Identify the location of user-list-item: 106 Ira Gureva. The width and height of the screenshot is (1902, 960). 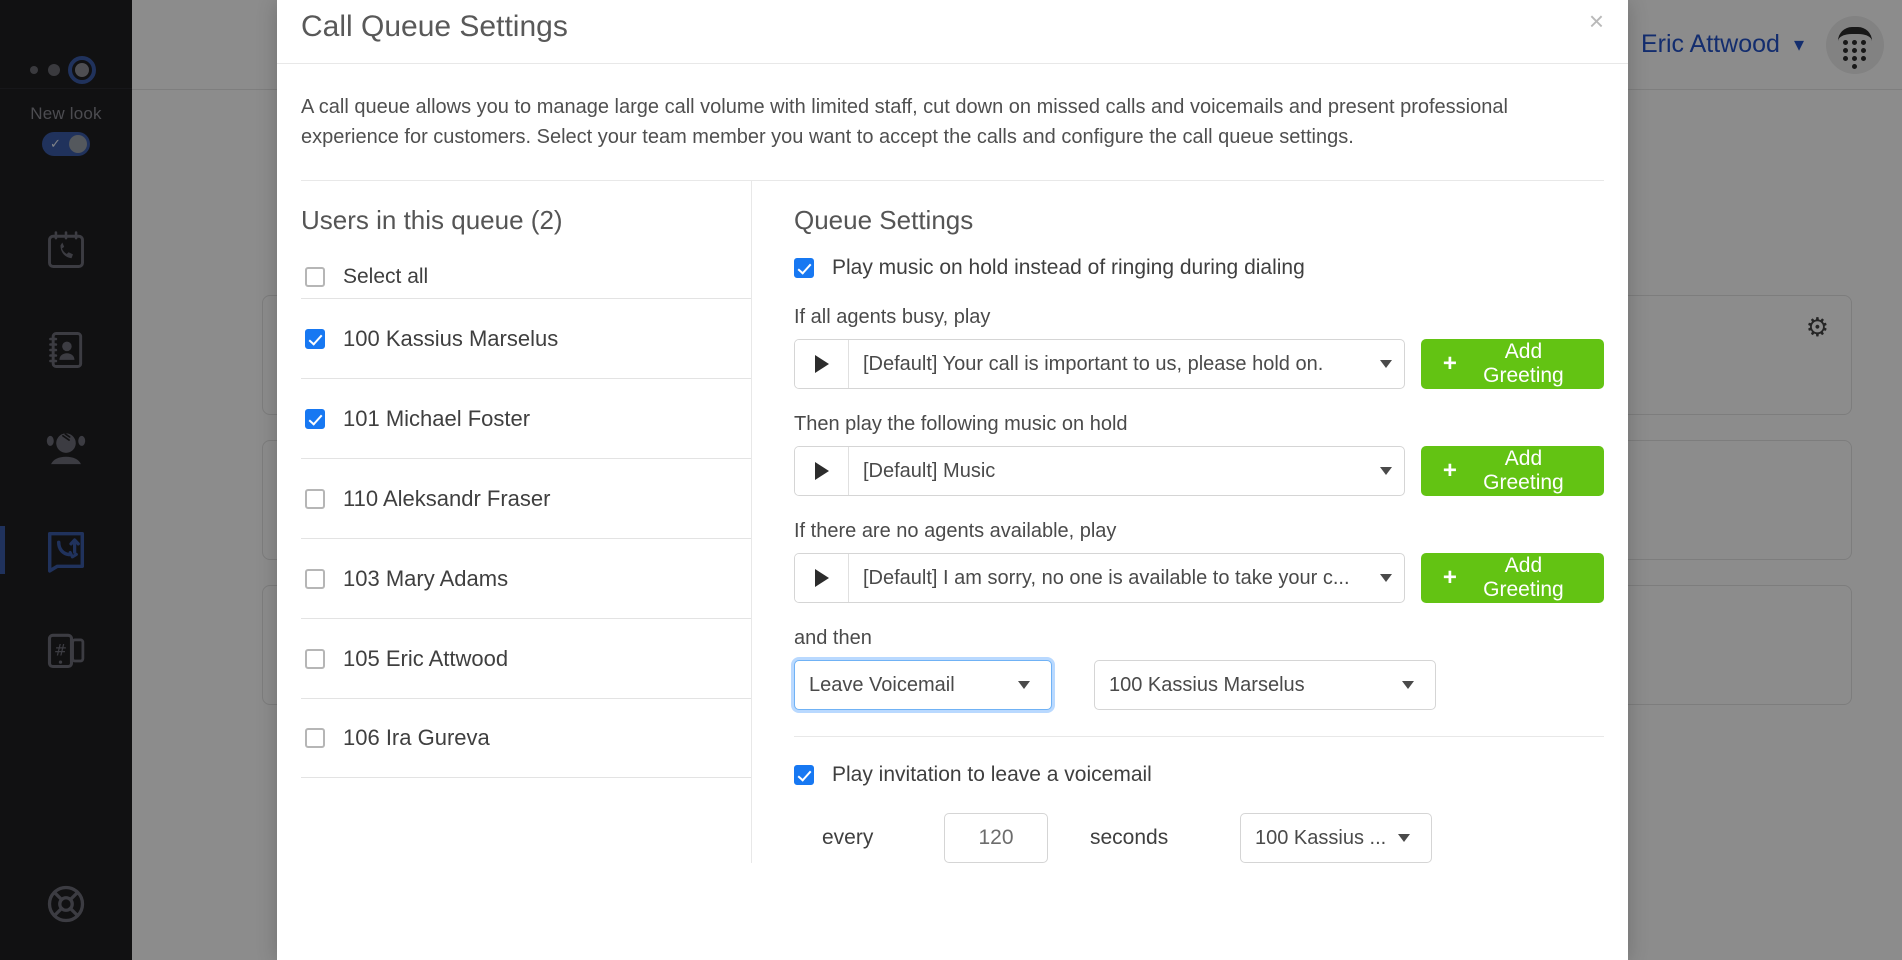
(526, 738).